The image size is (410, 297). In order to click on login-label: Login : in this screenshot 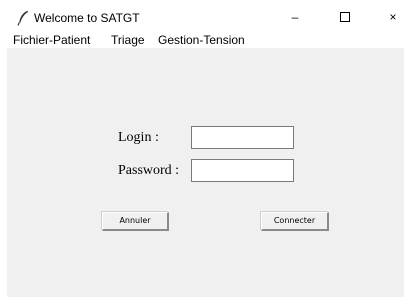, I will do `click(138, 137)`.